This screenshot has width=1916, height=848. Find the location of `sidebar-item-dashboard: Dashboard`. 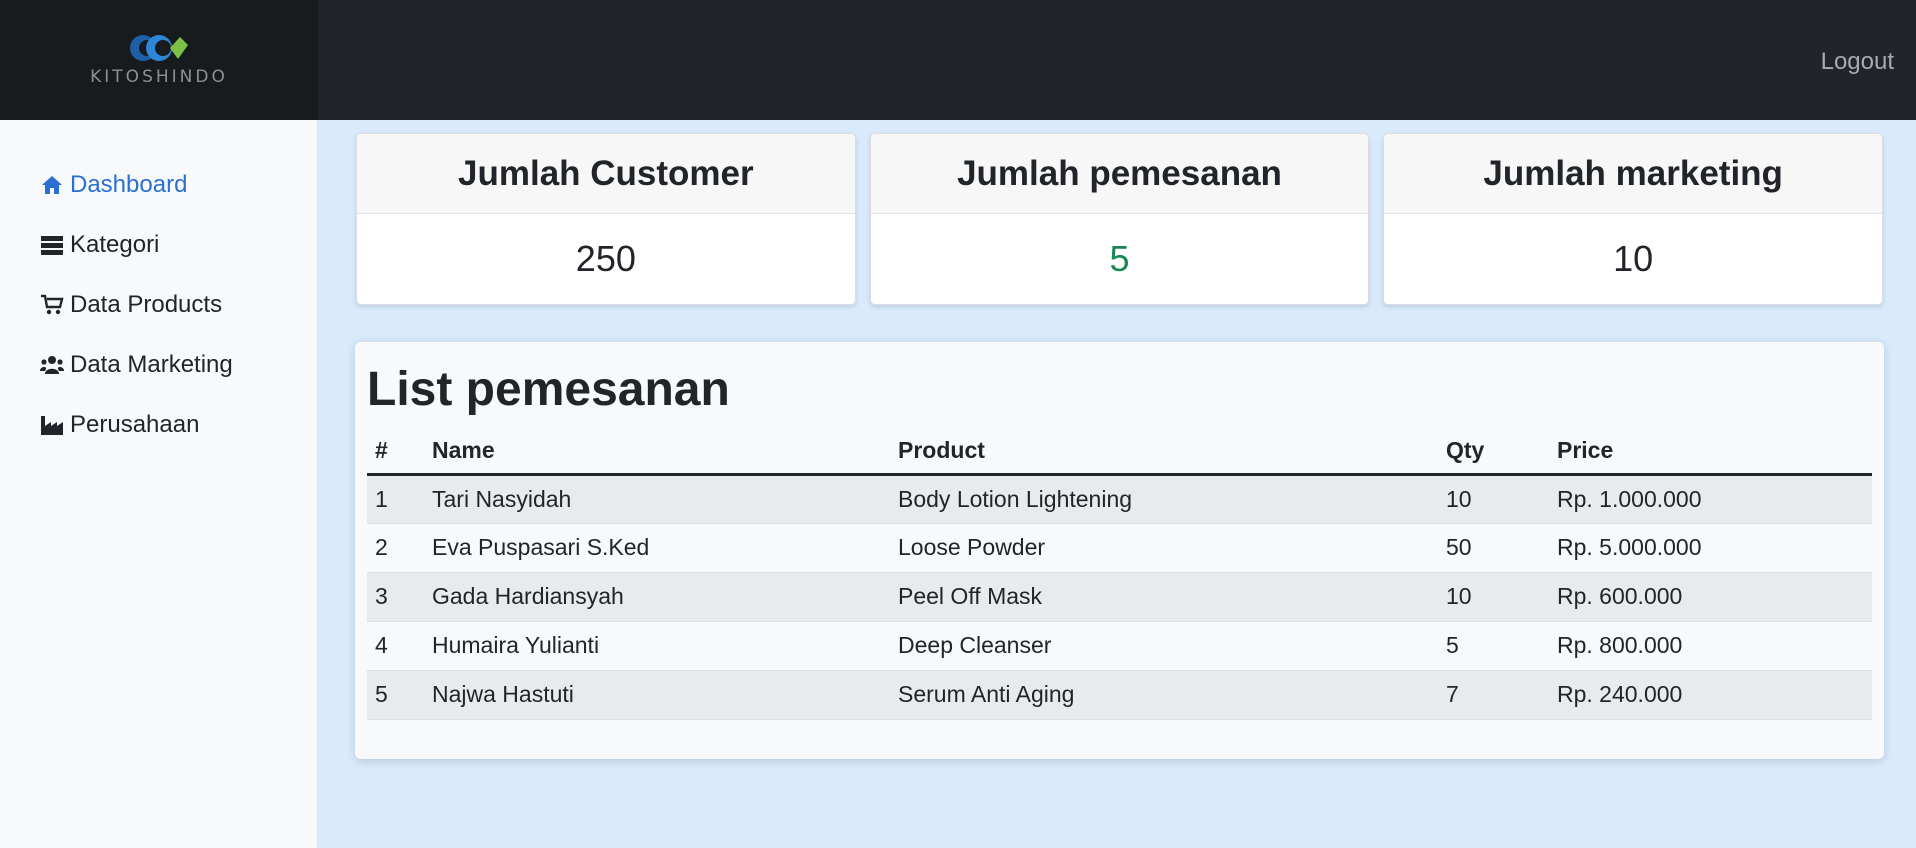

sidebar-item-dashboard: Dashboard is located at coordinates (158, 185).